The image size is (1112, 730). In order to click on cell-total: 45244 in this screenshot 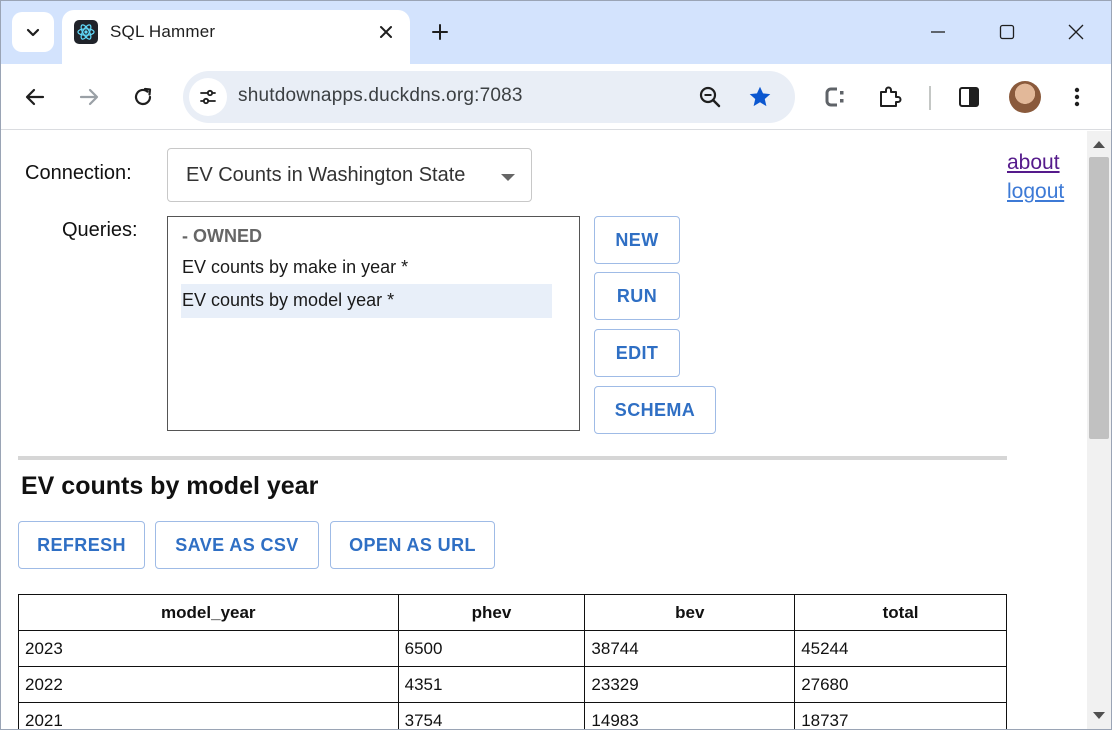, I will do `click(900, 648)`.